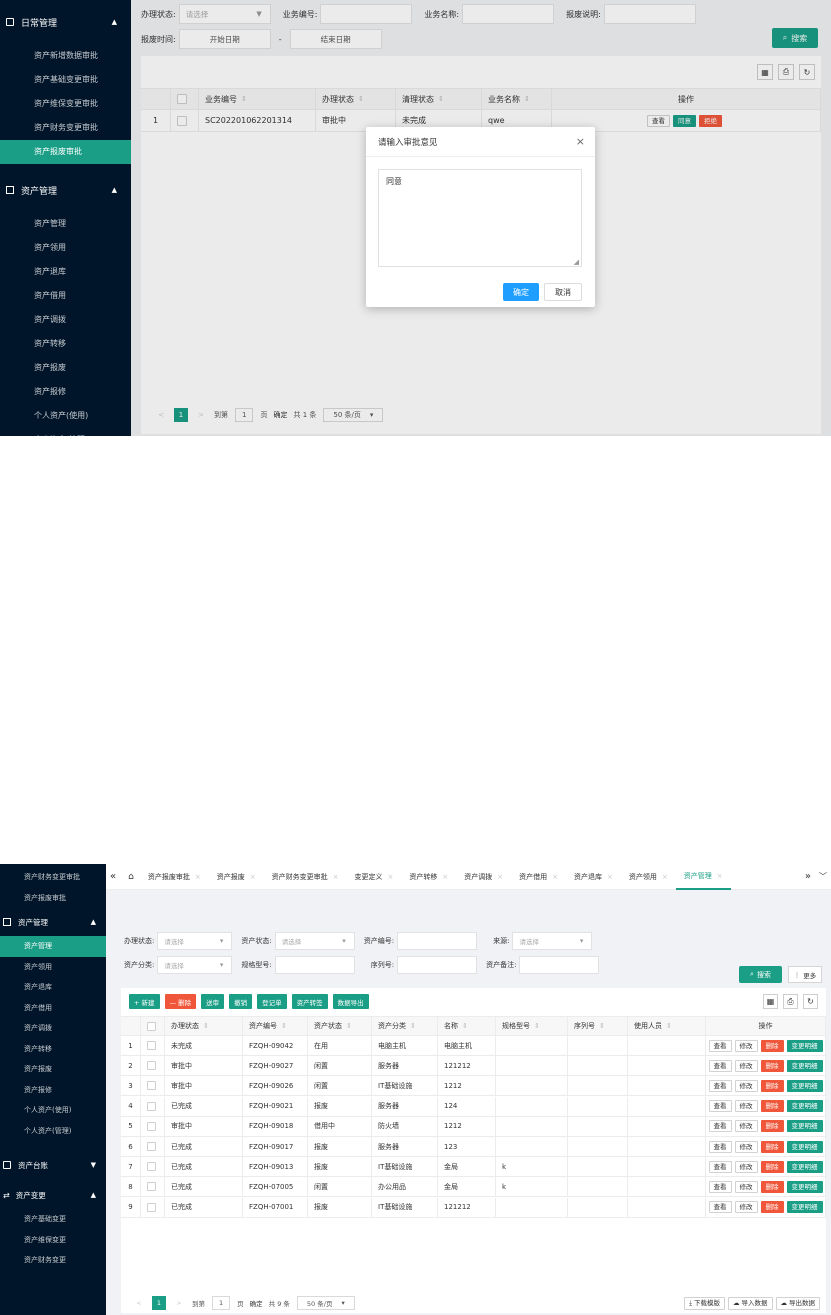  I want to click on sidebar-item: 资产报废, so click(65, 368).